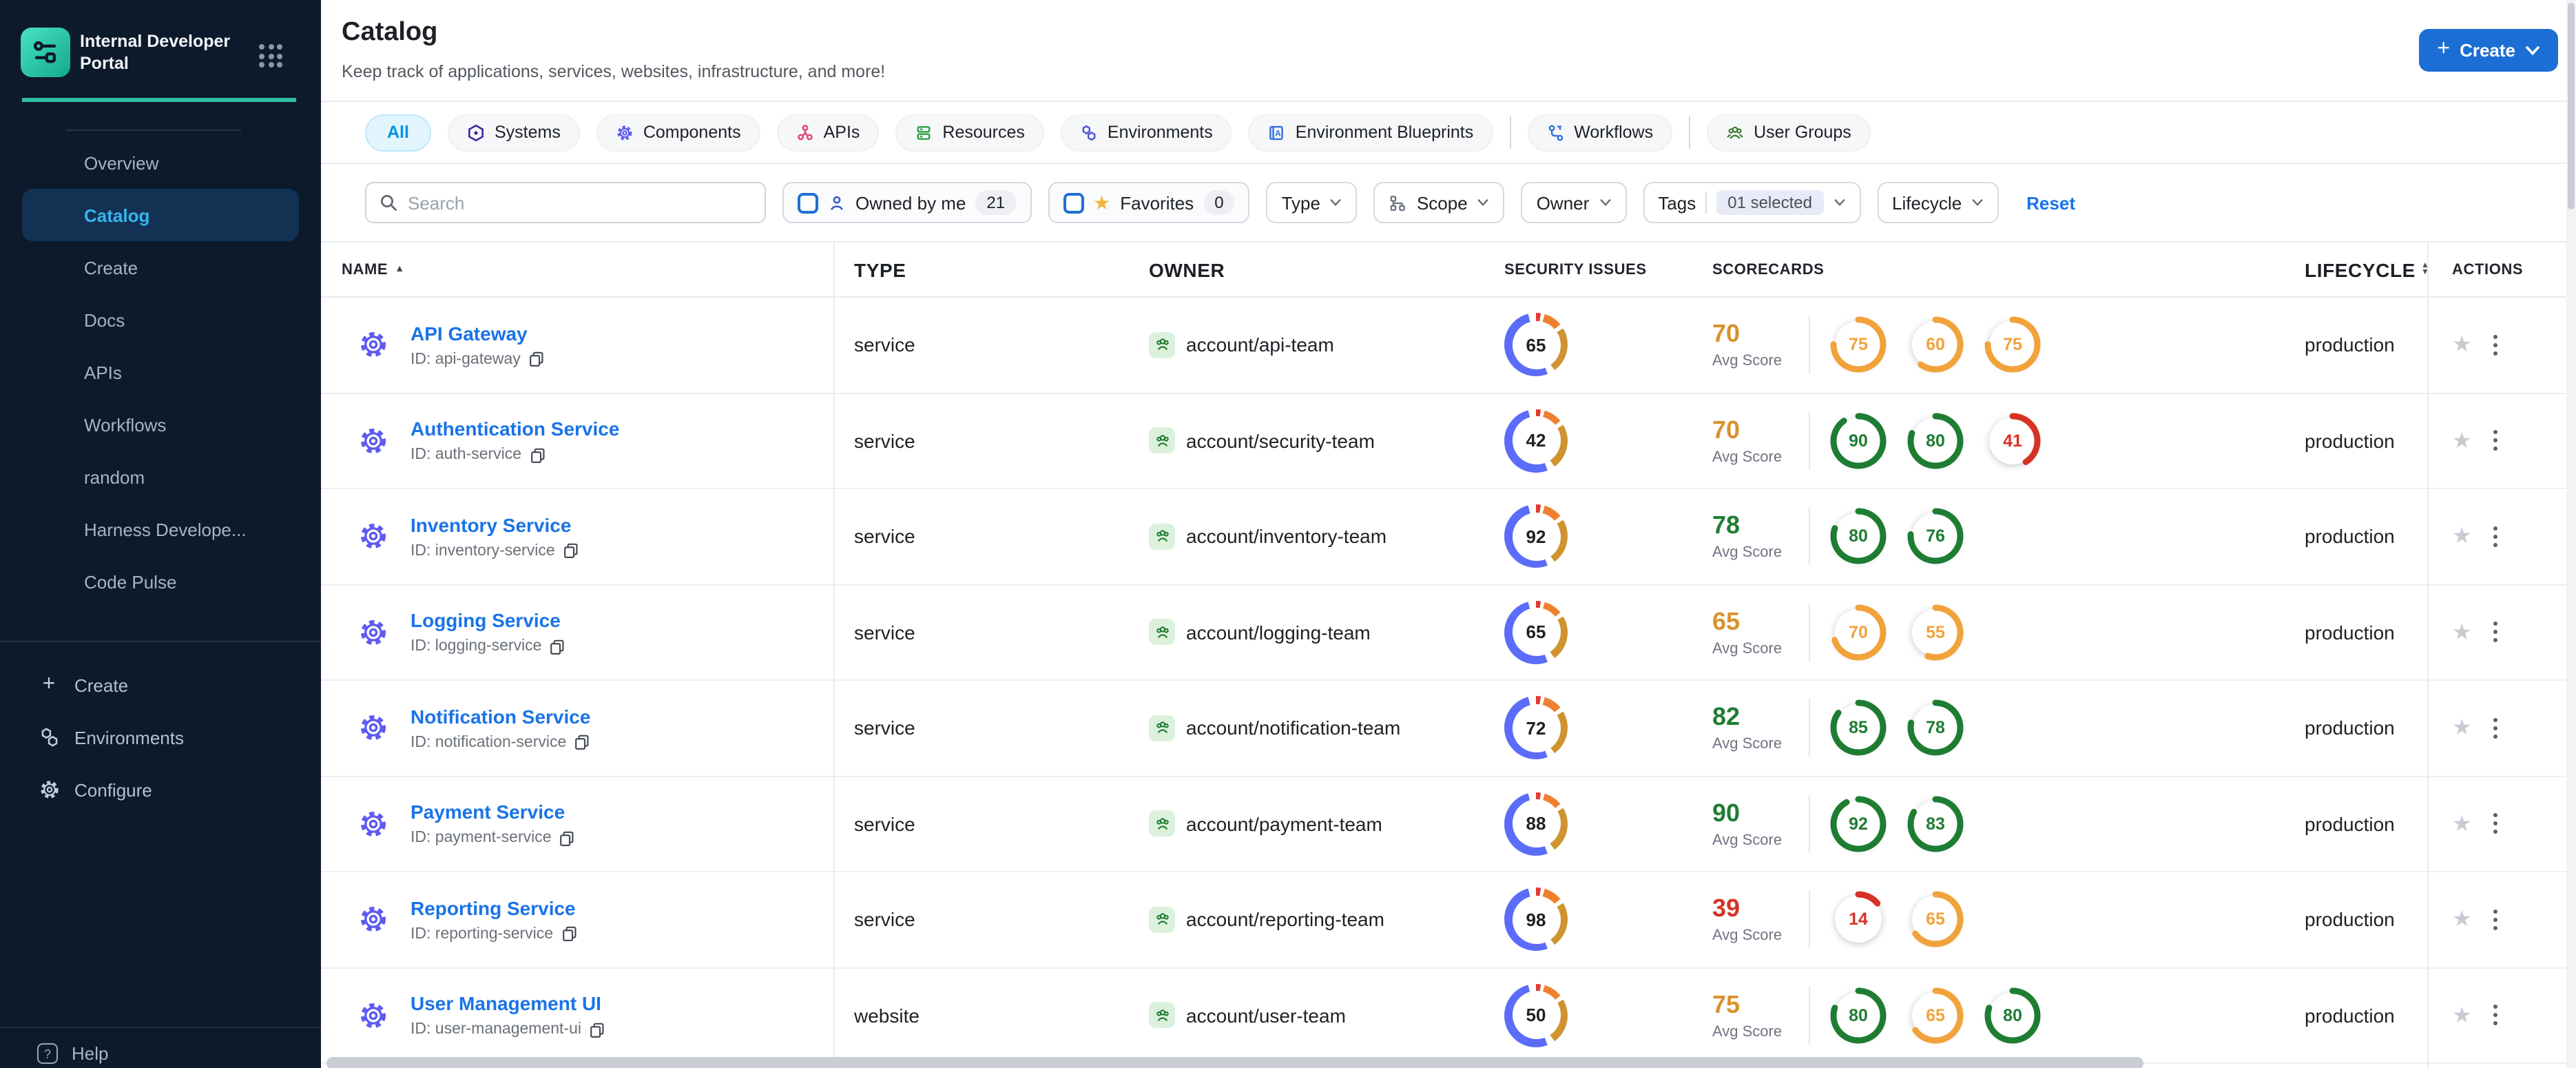 The width and height of the screenshot is (2576, 1068). Describe the element at coordinates (580, 203) in the screenshot. I see `search-input` at that location.